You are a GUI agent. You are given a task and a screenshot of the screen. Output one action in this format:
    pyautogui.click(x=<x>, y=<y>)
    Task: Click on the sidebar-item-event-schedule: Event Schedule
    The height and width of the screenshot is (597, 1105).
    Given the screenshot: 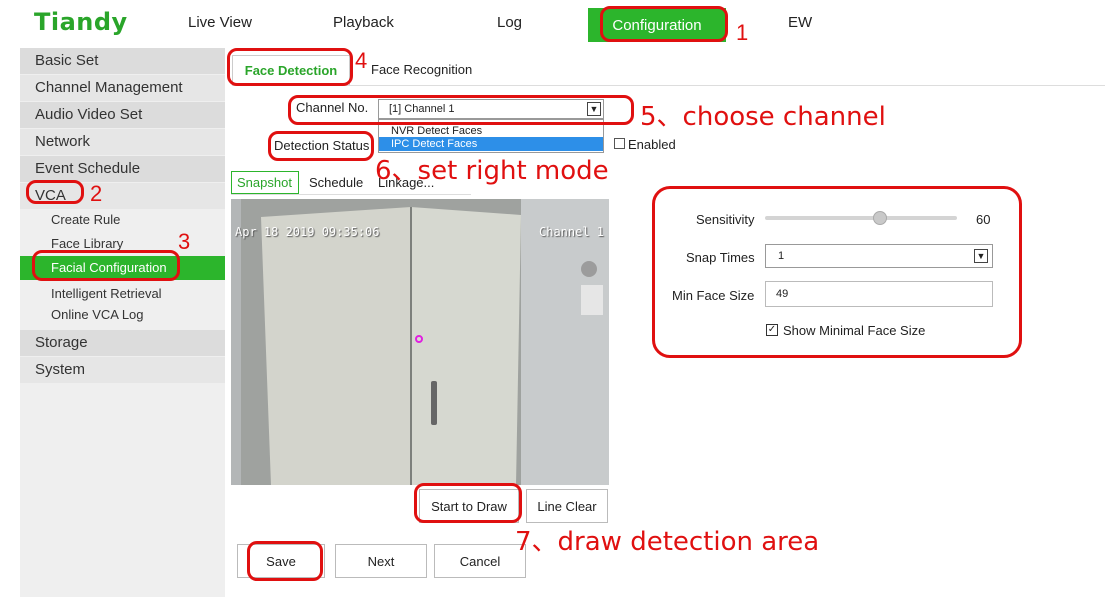 What is the action you would take?
    pyautogui.click(x=122, y=169)
    